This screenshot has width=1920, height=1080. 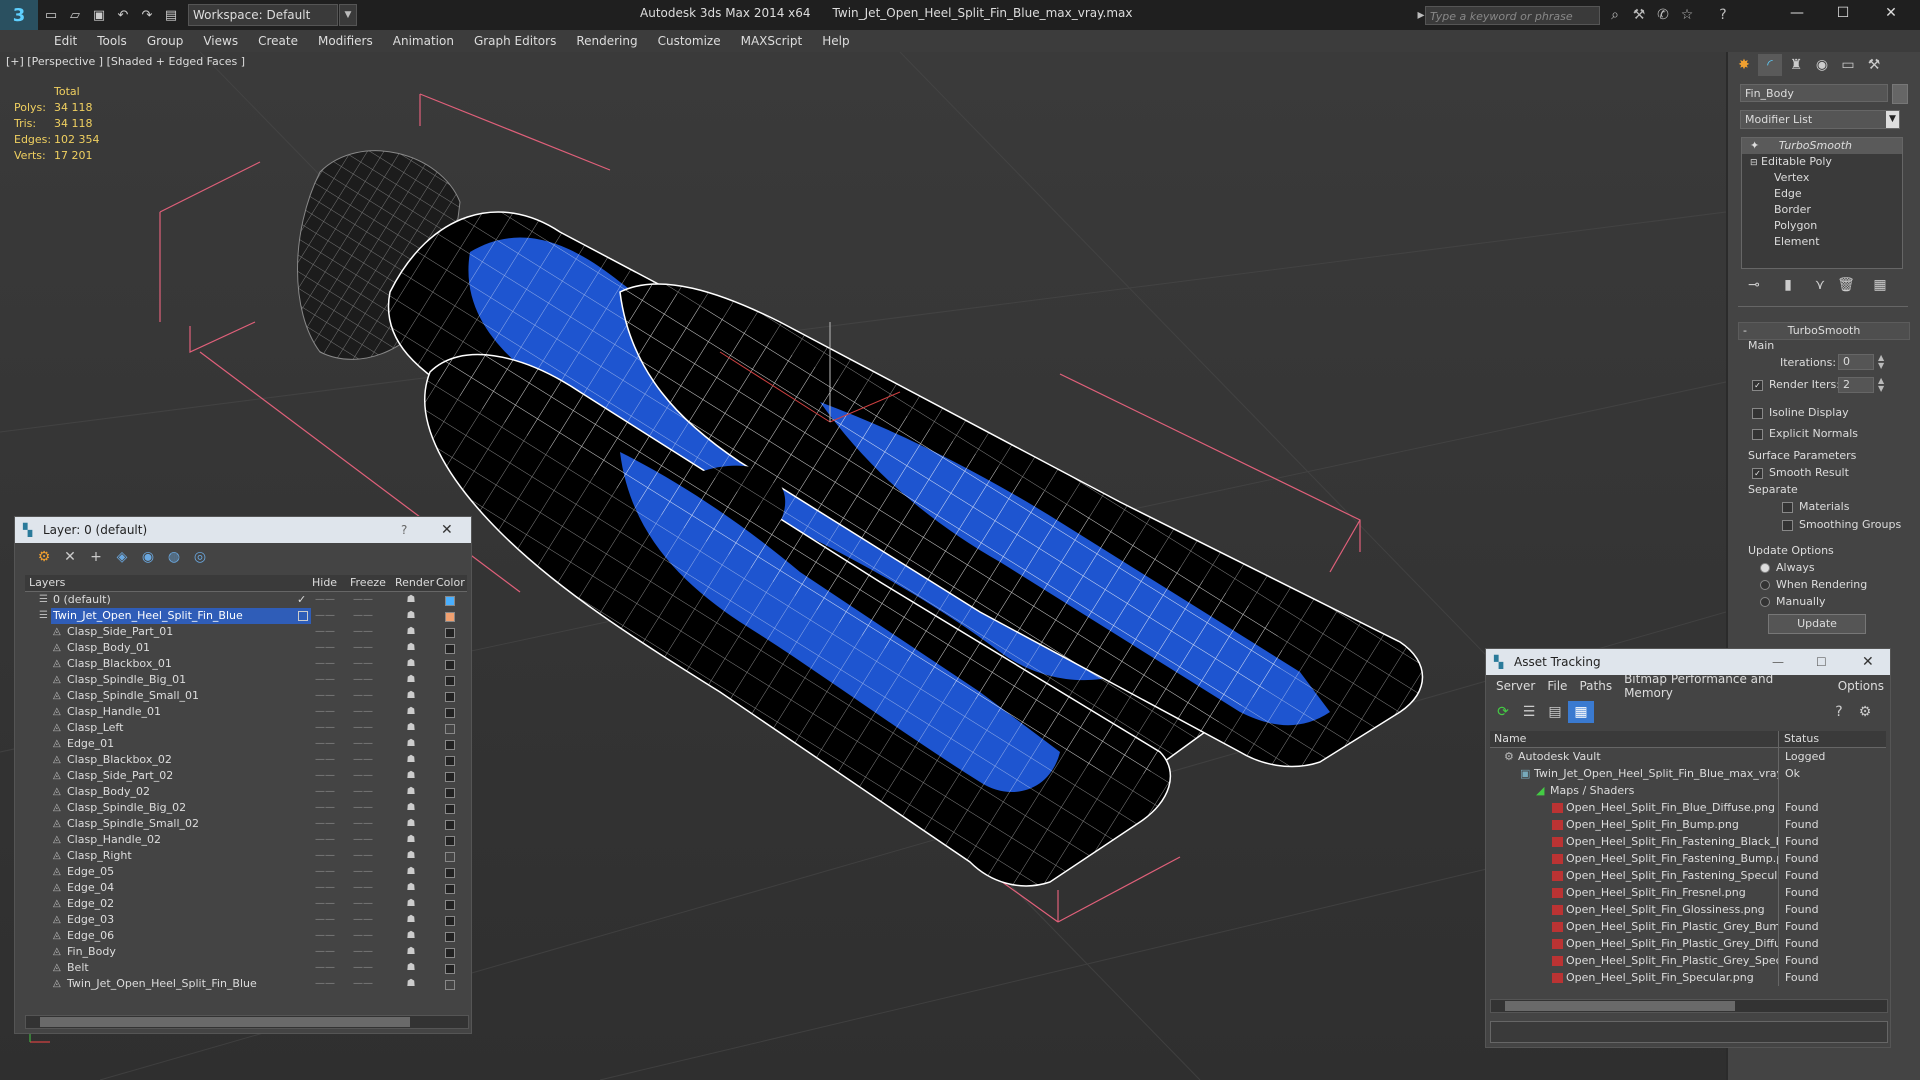 What do you see at coordinates (1874, 65) in the screenshot?
I see `utilities-tab-icon: ⚒` at bounding box center [1874, 65].